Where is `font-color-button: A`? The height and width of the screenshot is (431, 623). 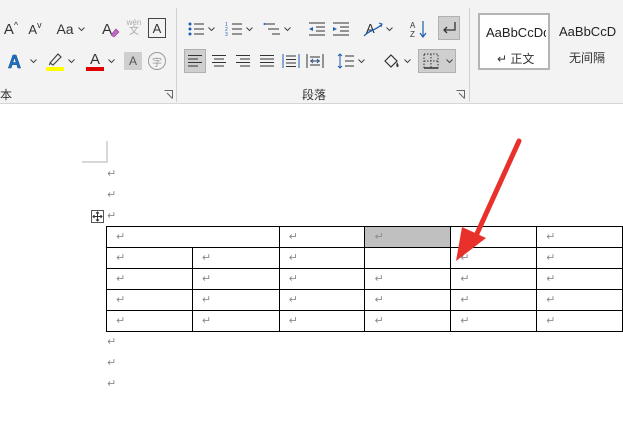
font-color-button: A is located at coordinates (95, 61).